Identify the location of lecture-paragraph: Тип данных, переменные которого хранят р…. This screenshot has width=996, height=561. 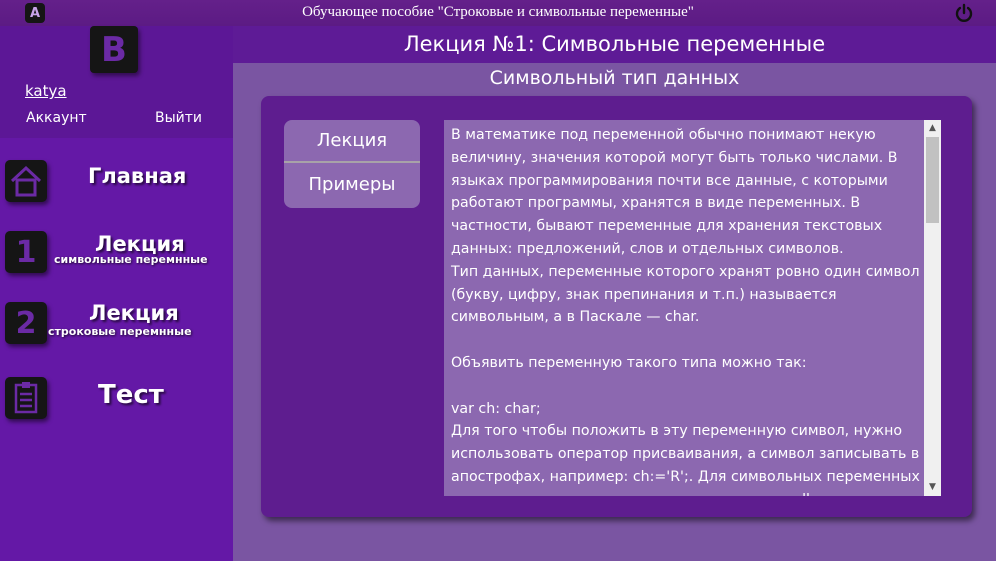
(685, 294).